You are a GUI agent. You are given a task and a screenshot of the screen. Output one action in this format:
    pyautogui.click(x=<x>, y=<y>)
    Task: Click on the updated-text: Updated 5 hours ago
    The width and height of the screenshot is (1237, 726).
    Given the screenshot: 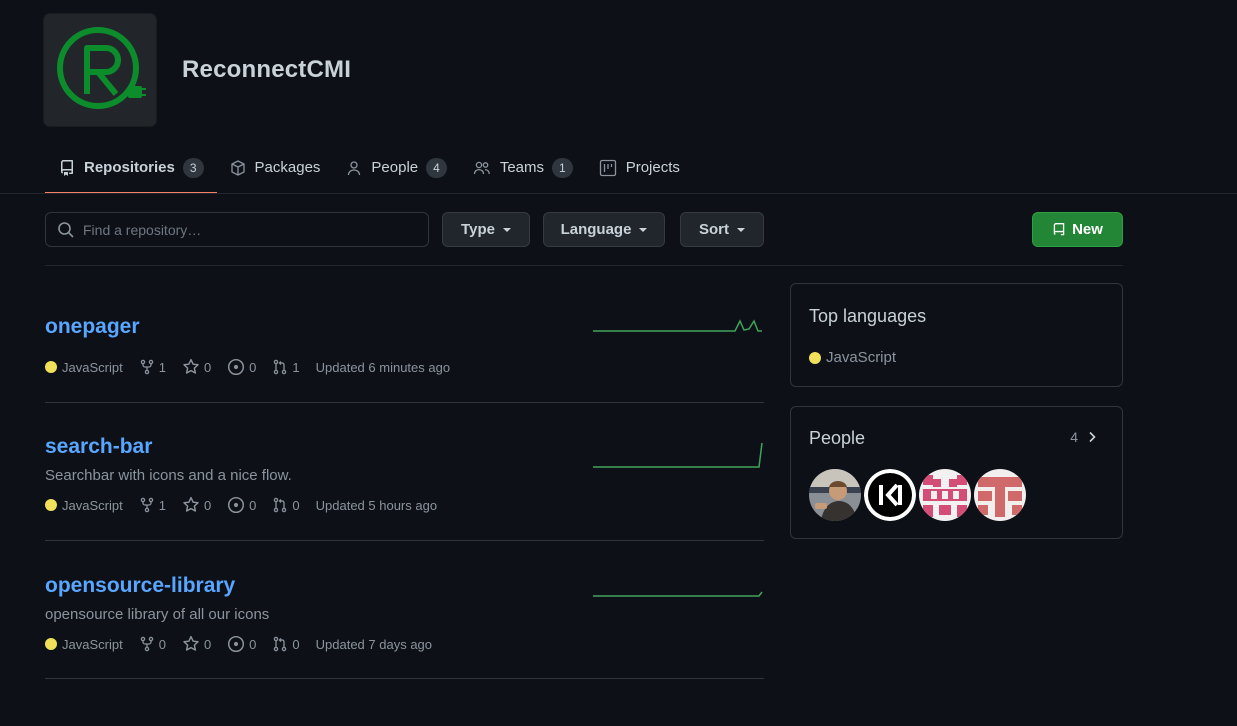 What is the action you would take?
    pyautogui.click(x=376, y=505)
    